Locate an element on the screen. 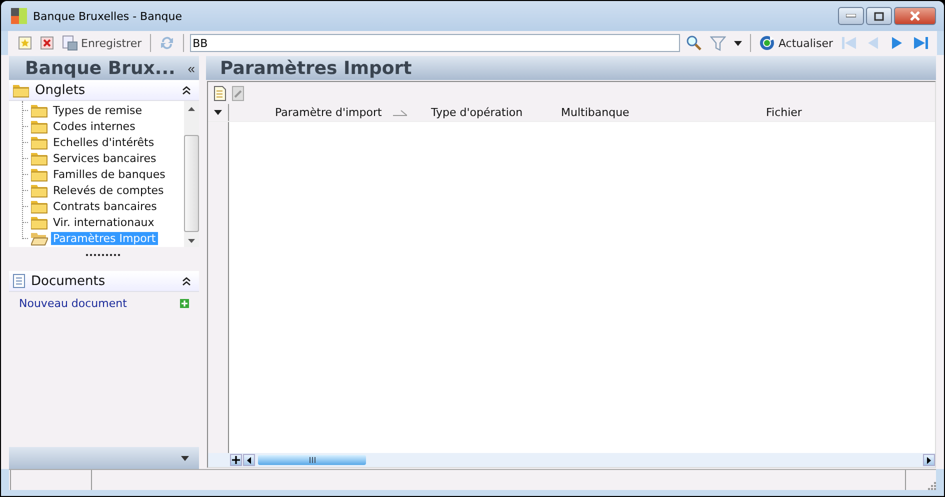  close-icon is located at coordinates (915, 16).